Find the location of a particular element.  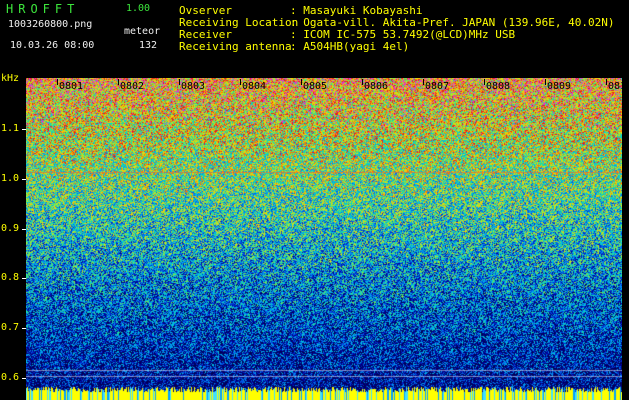

filename: 1003260800.png is located at coordinates (50, 24).